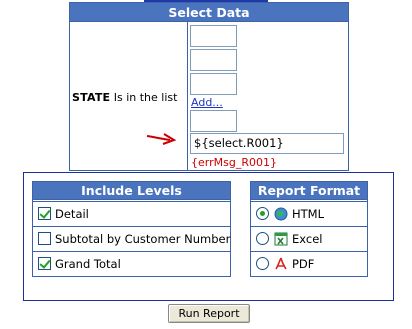 Image resolution: width=412 pixels, height=329 pixels. What do you see at coordinates (131, 191) in the screenshot?
I see `include-levels-title: Include Levels` at bounding box center [131, 191].